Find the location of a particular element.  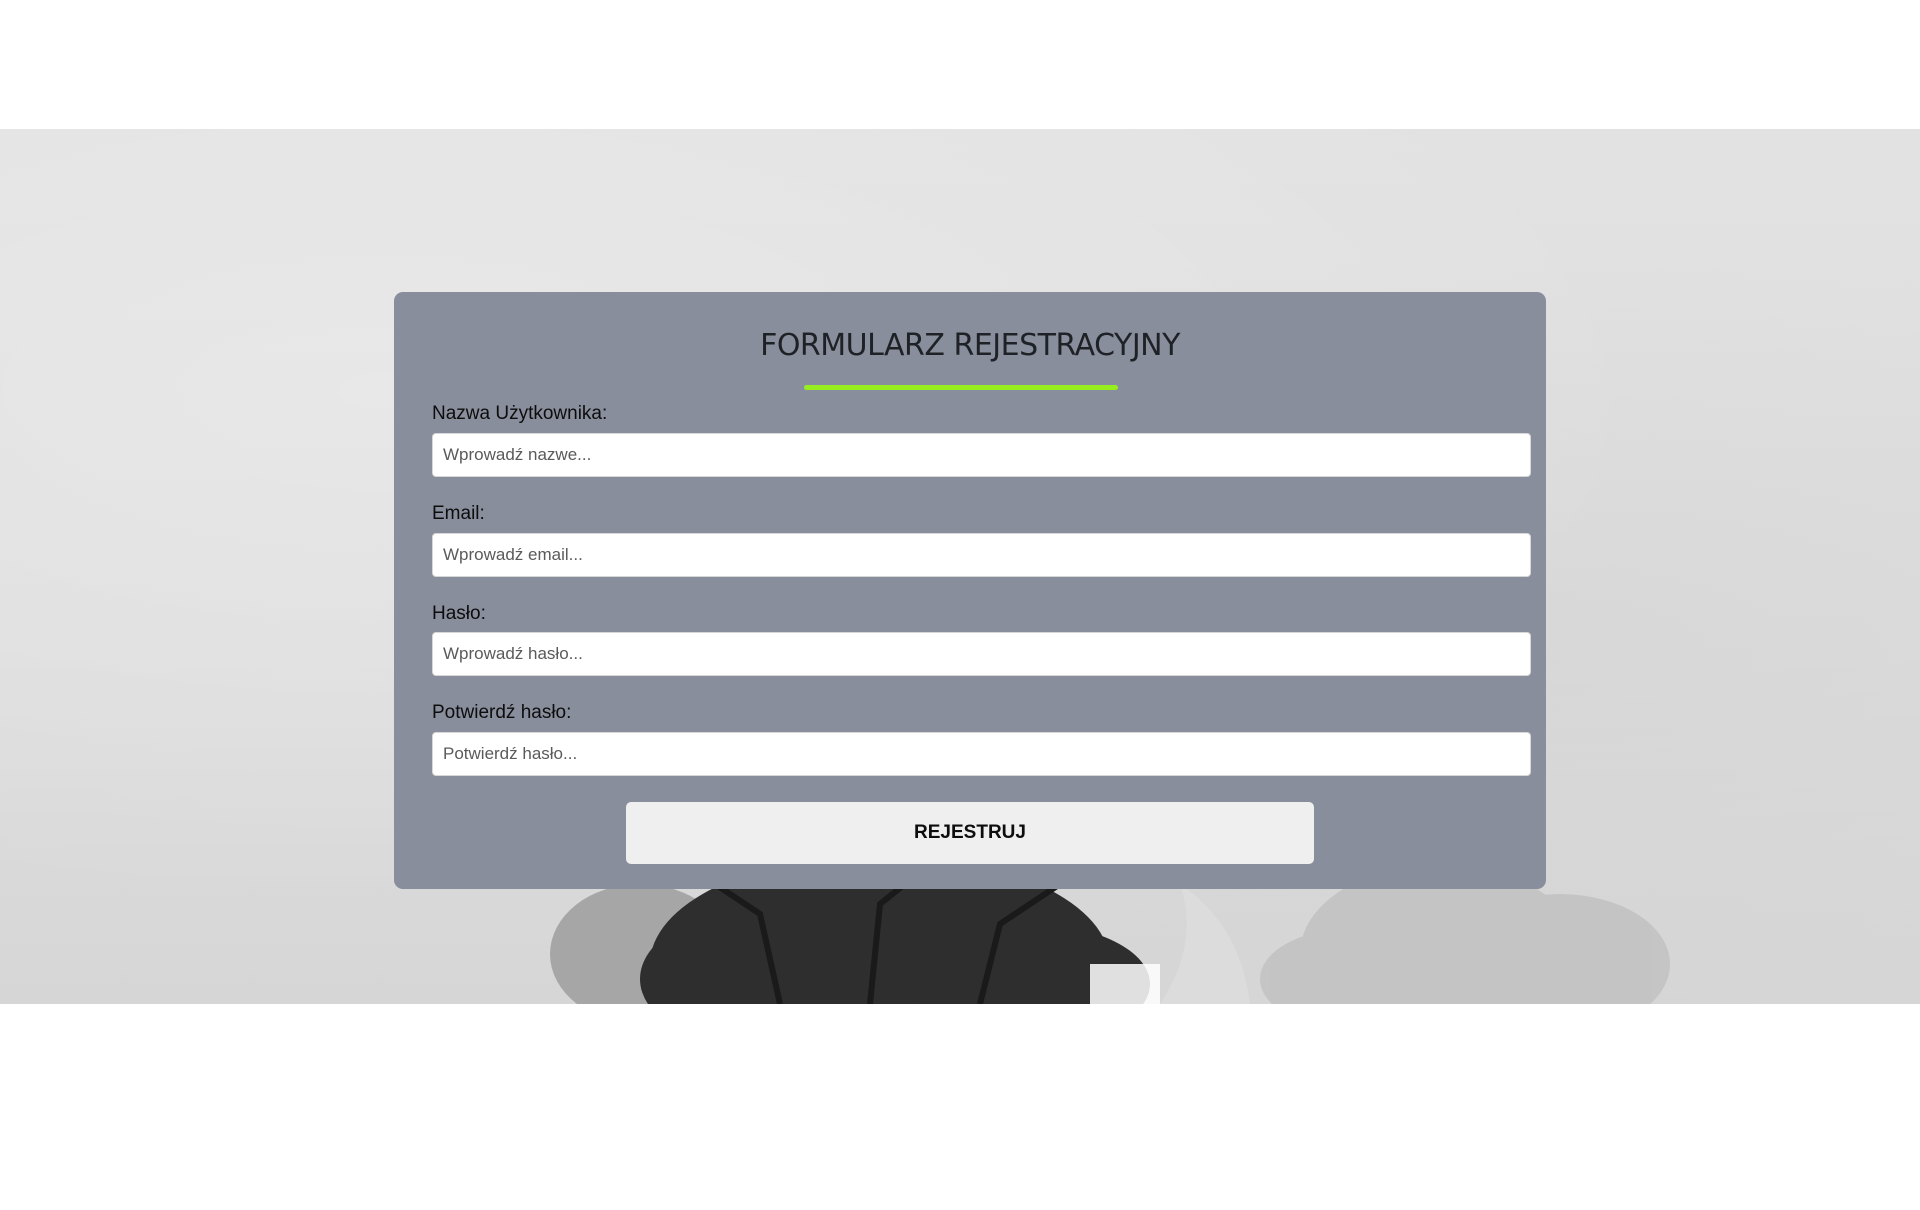

username-input is located at coordinates (981, 455).